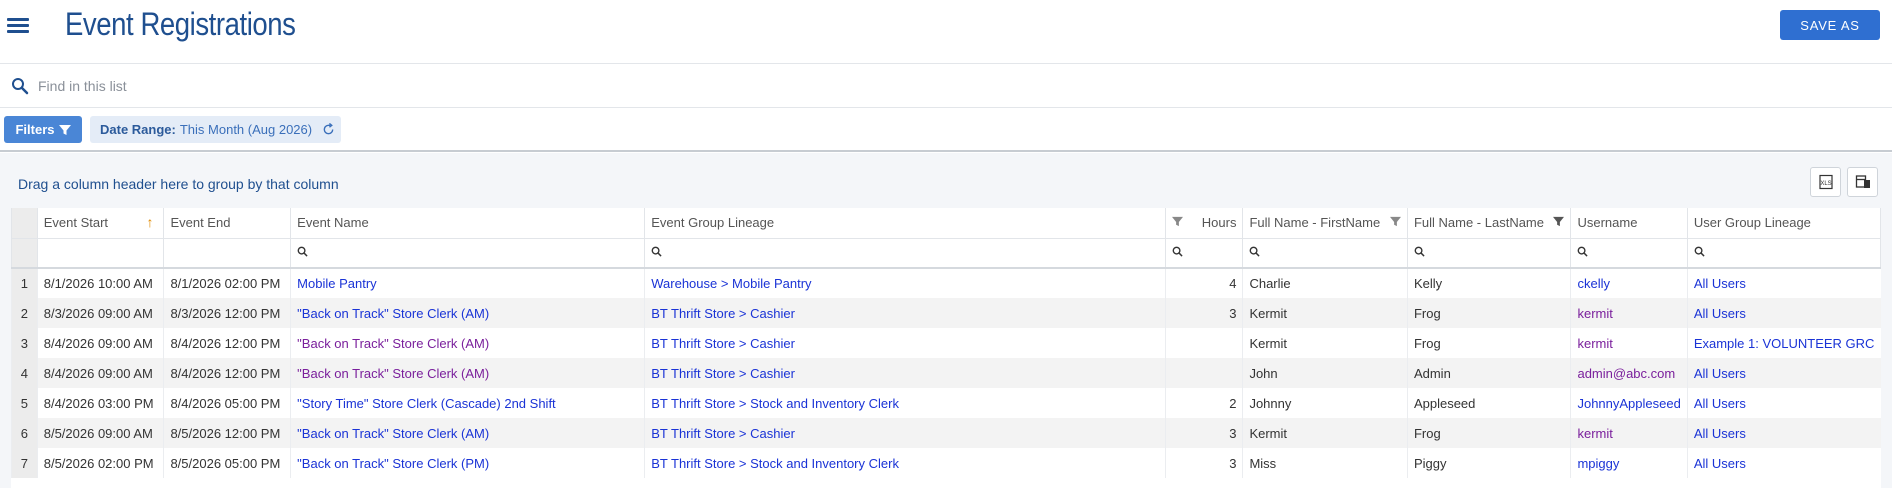 This screenshot has width=1892, height=488. Describe the element at coordinates (100, 313) in the screenshot. I see `cell-event-start: 8/3/2026 09:00 AM` at that location.